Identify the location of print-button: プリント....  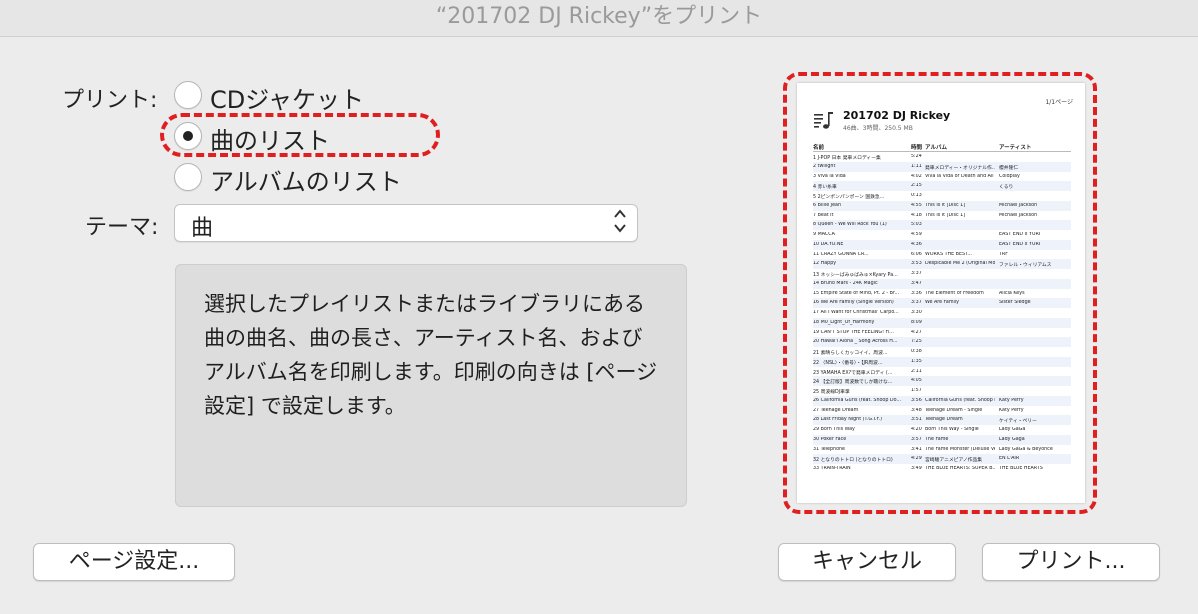
(1071, 562).